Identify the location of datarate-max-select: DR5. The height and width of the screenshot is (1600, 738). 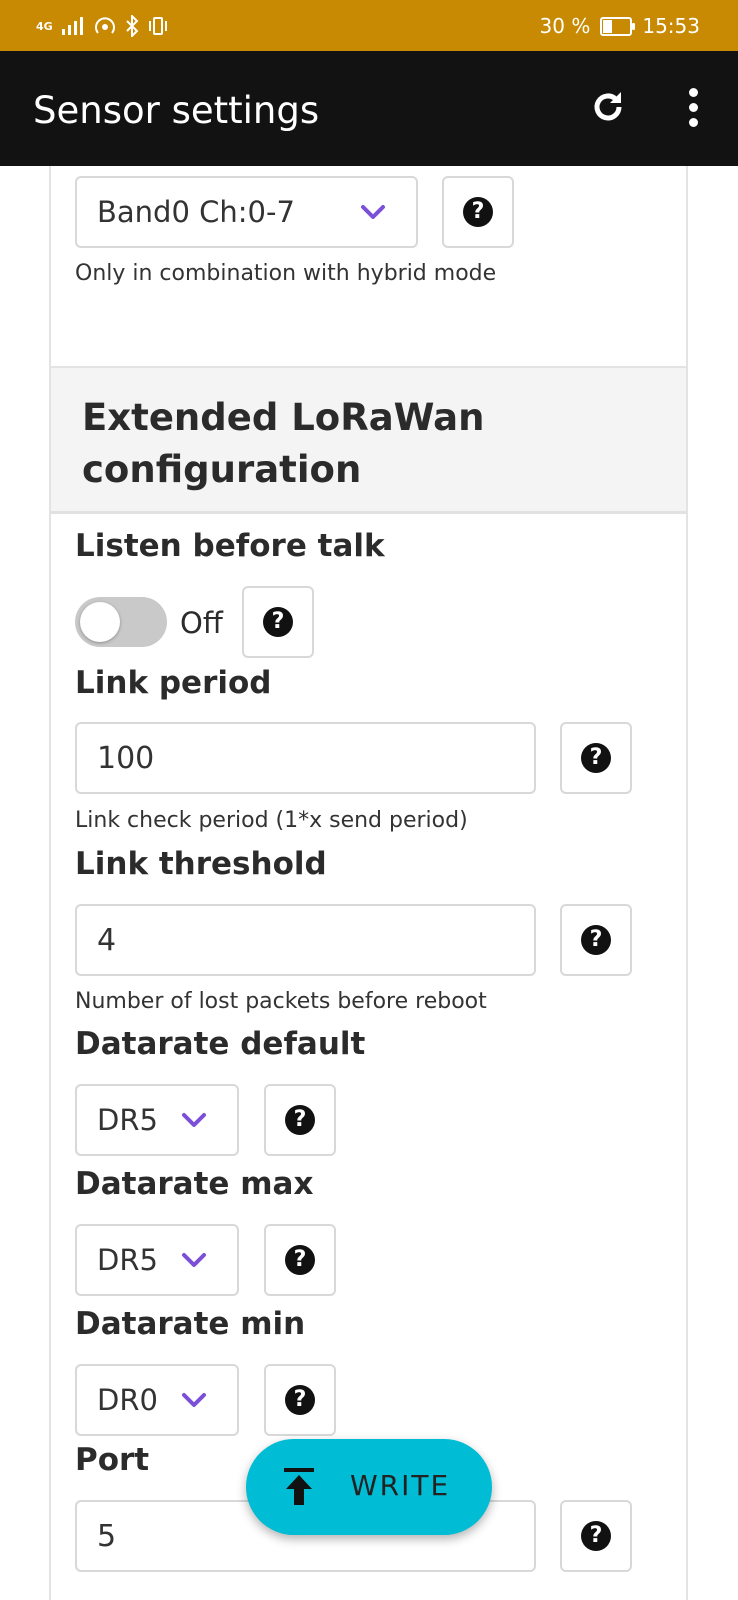
(157, 1260).